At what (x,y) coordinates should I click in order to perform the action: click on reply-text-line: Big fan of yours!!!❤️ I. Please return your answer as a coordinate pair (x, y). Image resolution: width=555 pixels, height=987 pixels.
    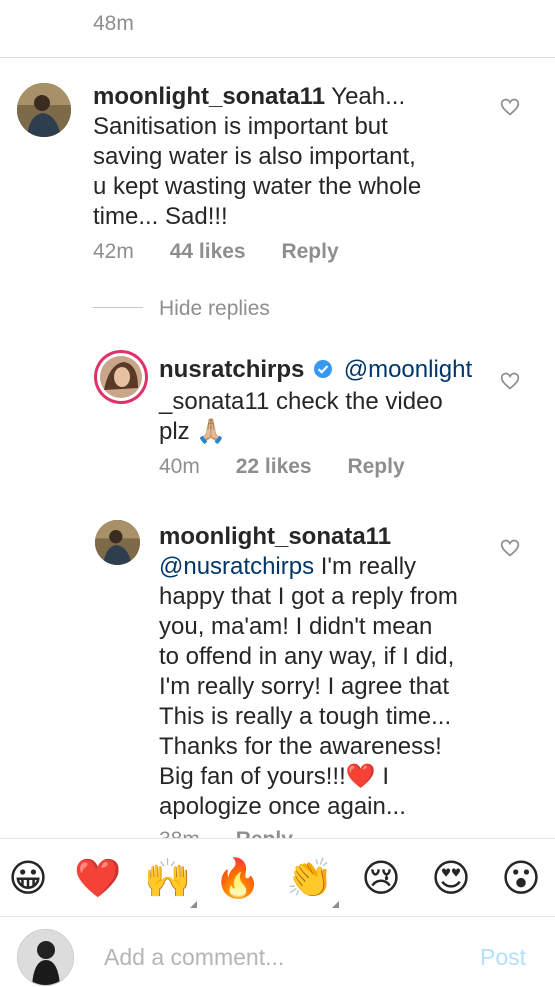
    Looking at the image, I should click on (274, 776).